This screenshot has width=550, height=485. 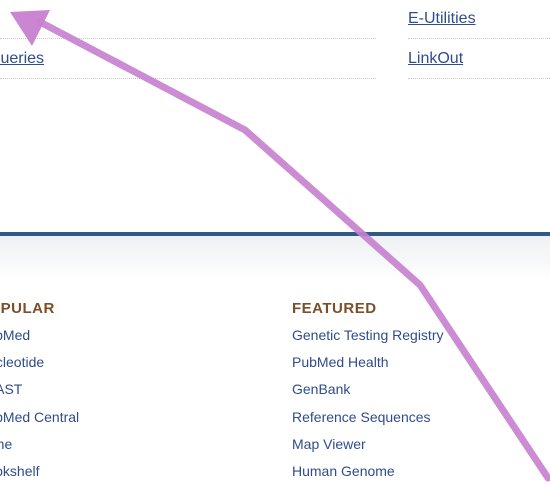 I want to click on footer-link-pubmed-central: PubMed Central, so click(x=39, y=417).